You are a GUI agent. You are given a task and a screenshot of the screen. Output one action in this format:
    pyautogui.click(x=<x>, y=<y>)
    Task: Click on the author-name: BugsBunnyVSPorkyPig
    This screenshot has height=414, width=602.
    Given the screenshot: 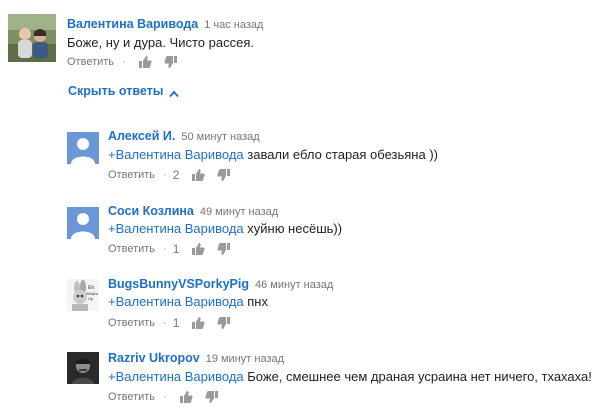 What is the action you would take?
    pyautogui.click(x=178, y=284)
    